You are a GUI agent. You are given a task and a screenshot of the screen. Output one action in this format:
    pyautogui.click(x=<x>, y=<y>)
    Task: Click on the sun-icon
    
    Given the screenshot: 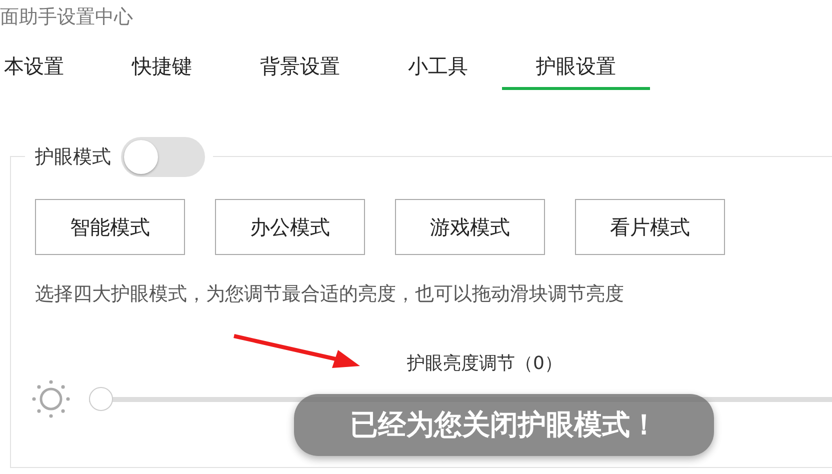 What is the action you would take?
    pyautogui.click(x=51, y=399)
    